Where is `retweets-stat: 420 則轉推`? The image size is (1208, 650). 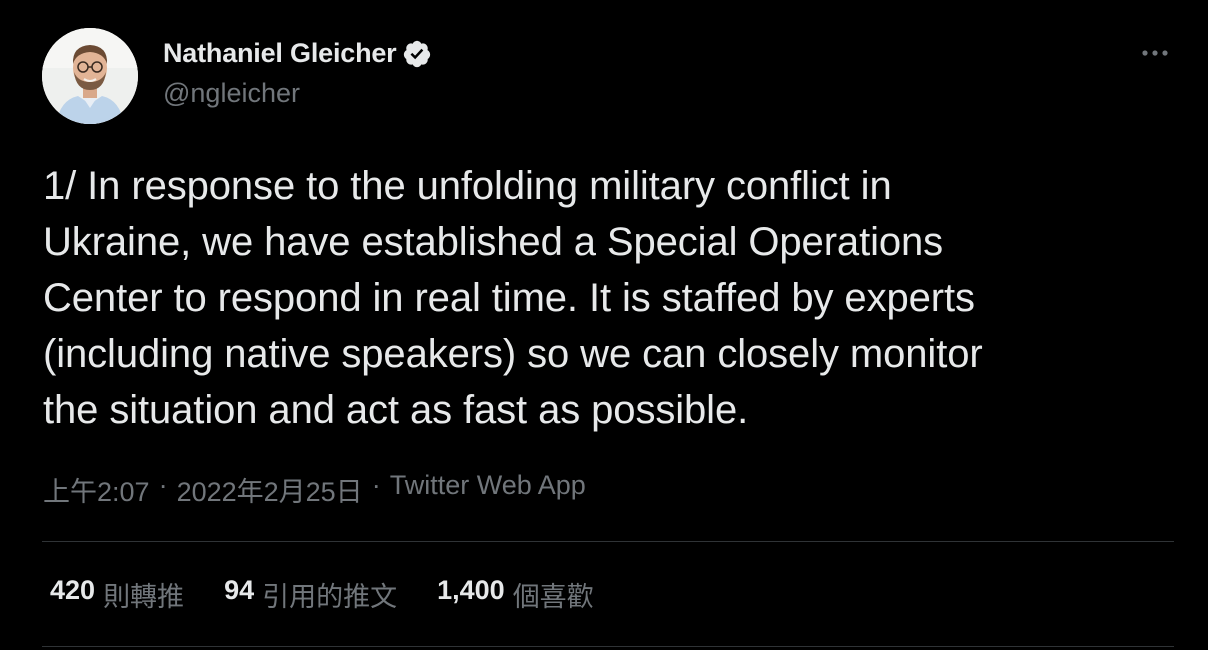 retweets-stat: 420 則轉推 is located at coordinates (117, 594).